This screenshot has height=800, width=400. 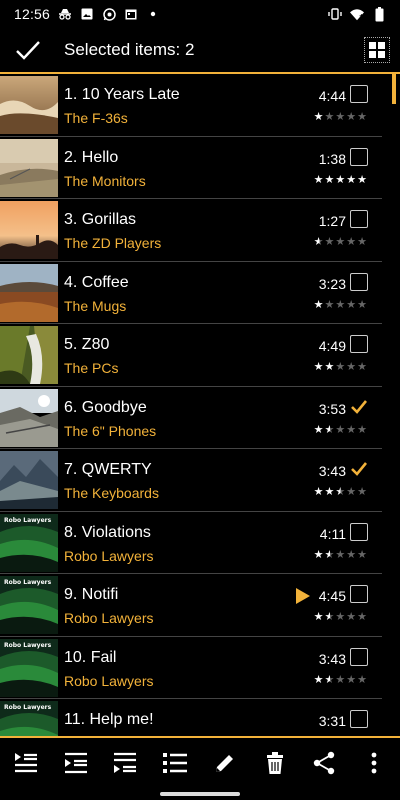 What do you see at coordinates (26, 763) in the screenshot?
I see `queue-top-icon` at bounding box center [26, 763].